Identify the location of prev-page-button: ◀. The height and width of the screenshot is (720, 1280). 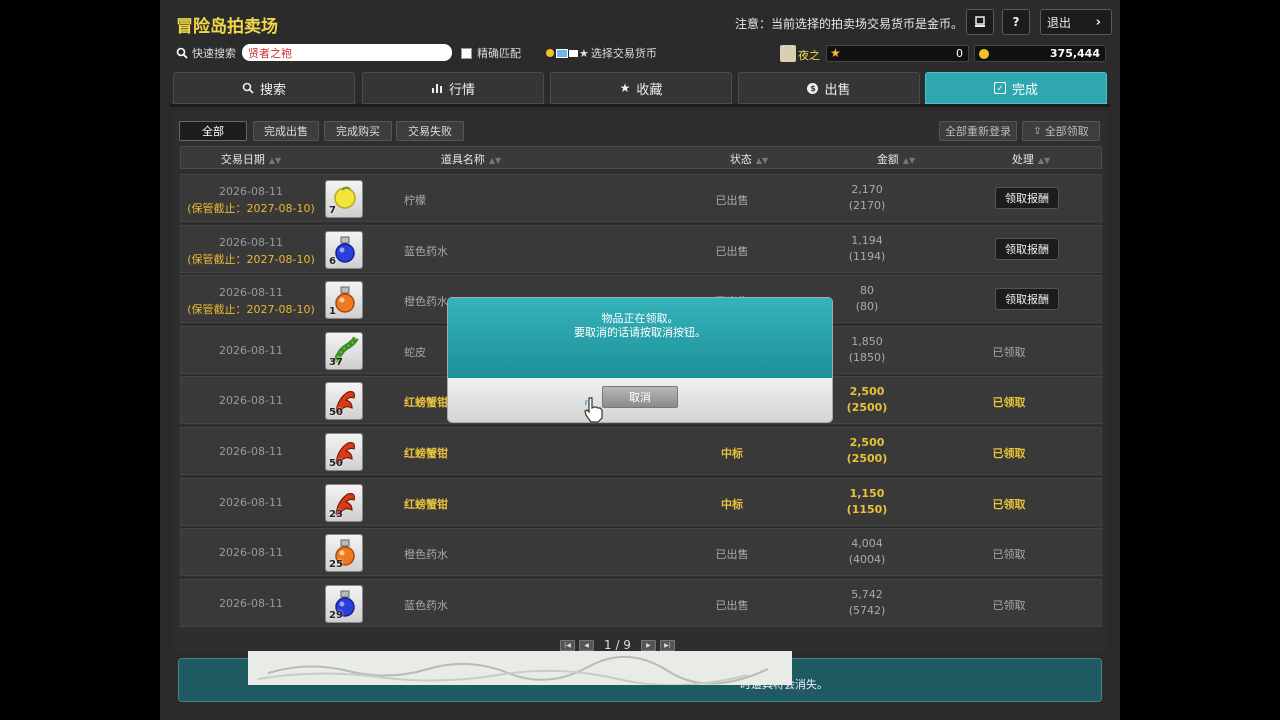
(586, 645).